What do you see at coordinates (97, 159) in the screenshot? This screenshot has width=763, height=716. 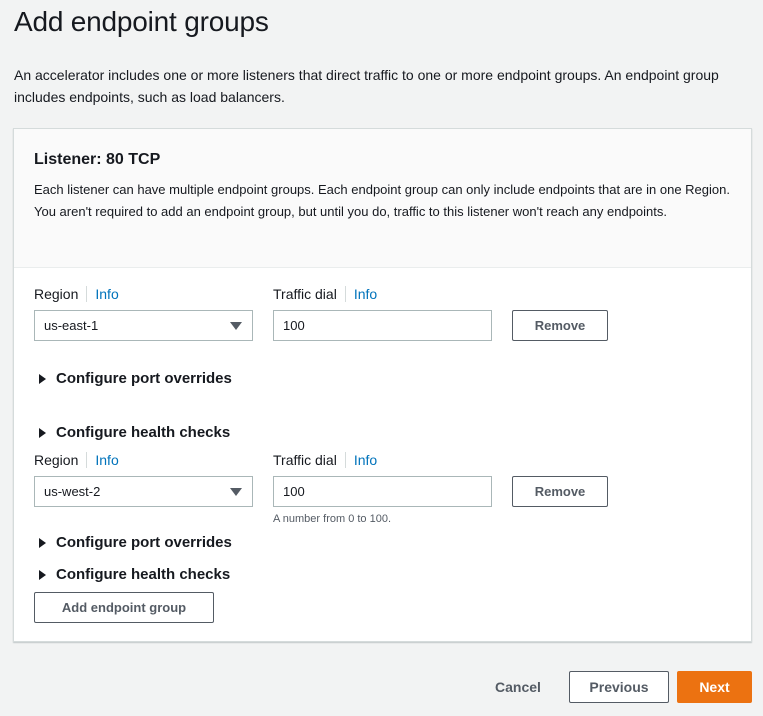 I see `listener-title: Listener: 80 TCP` at bounding box center [97, 159].